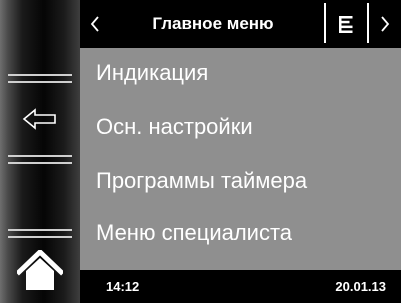 The height and width of the screenshot is (303, 401). Describe the element at coordinates (40, 196) in the screenshot. I see `sidebar-slot-middle` at that location.